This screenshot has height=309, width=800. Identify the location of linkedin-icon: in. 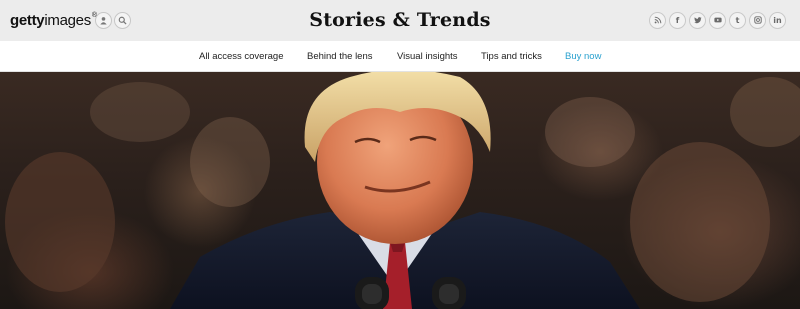
(777, 20).